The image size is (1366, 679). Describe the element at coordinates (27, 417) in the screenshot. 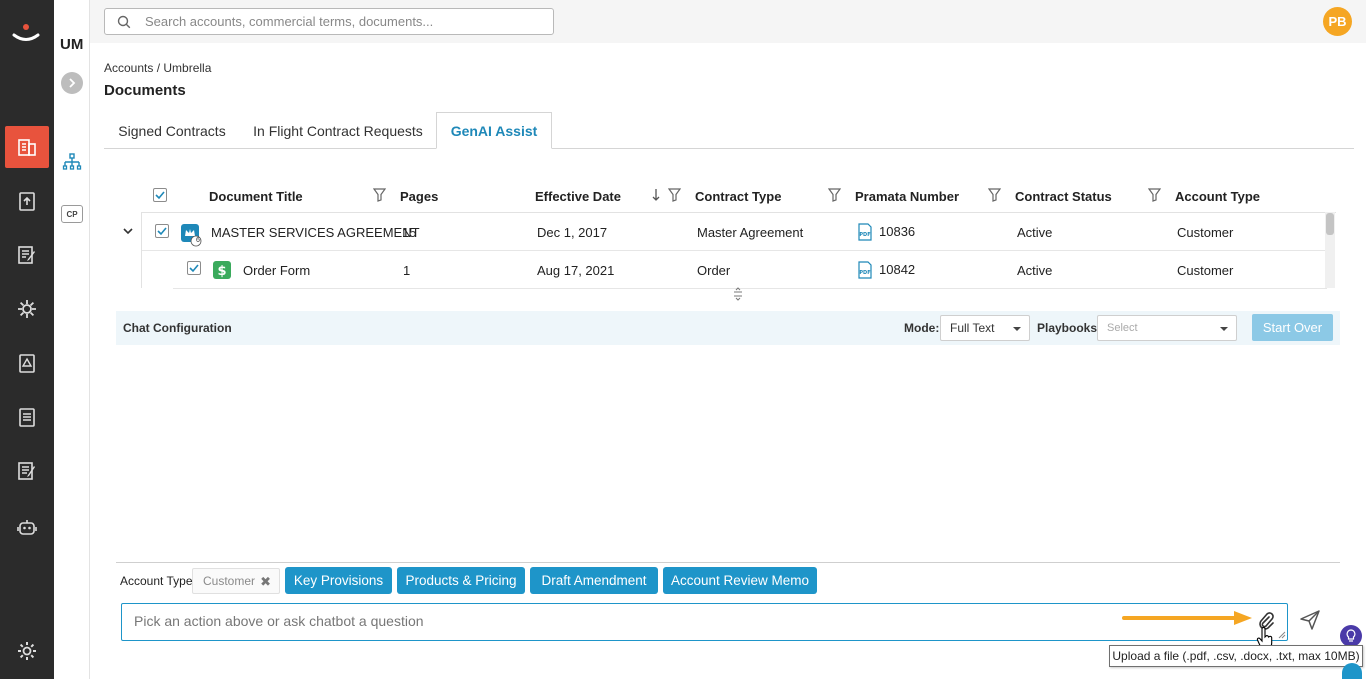

I see `nav-report-icon` at that location.